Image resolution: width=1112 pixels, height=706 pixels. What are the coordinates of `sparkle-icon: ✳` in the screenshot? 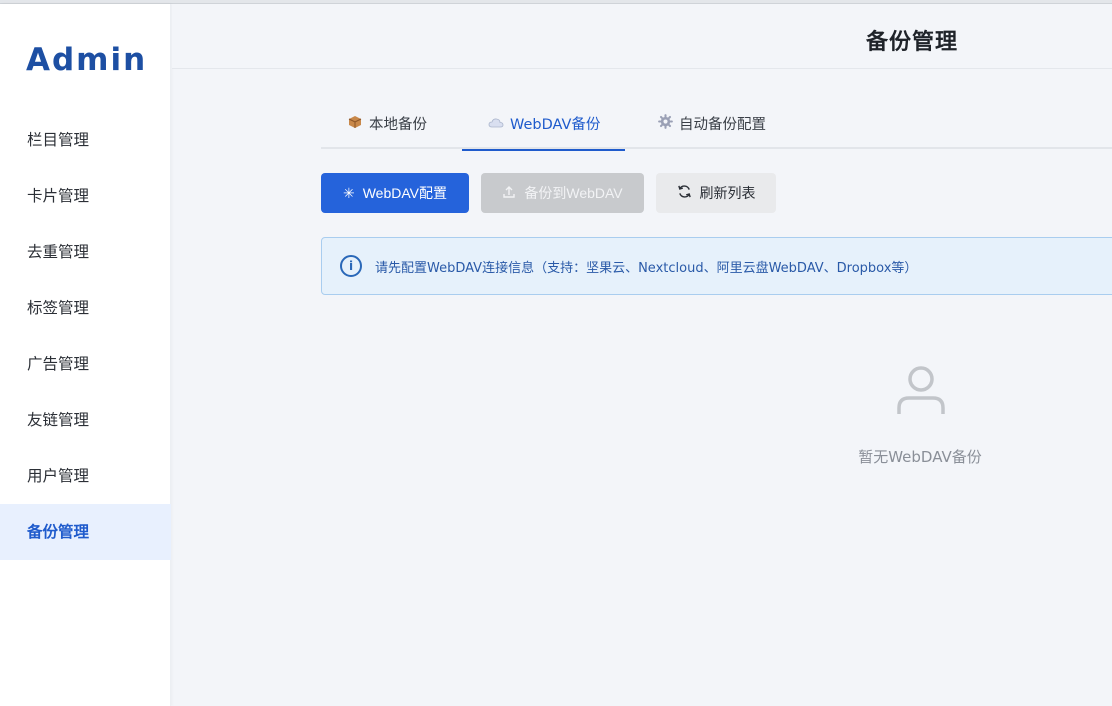 It's located at (348, 192).